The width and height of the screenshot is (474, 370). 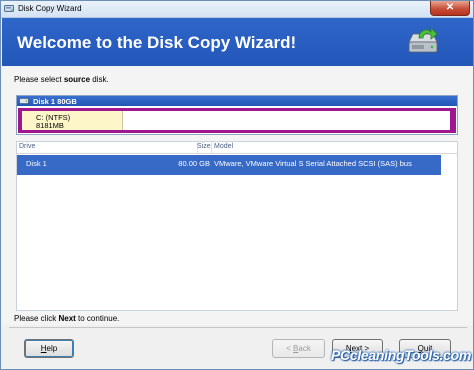 I want to click on close-icon: ✕, so click(x=450, y=7).